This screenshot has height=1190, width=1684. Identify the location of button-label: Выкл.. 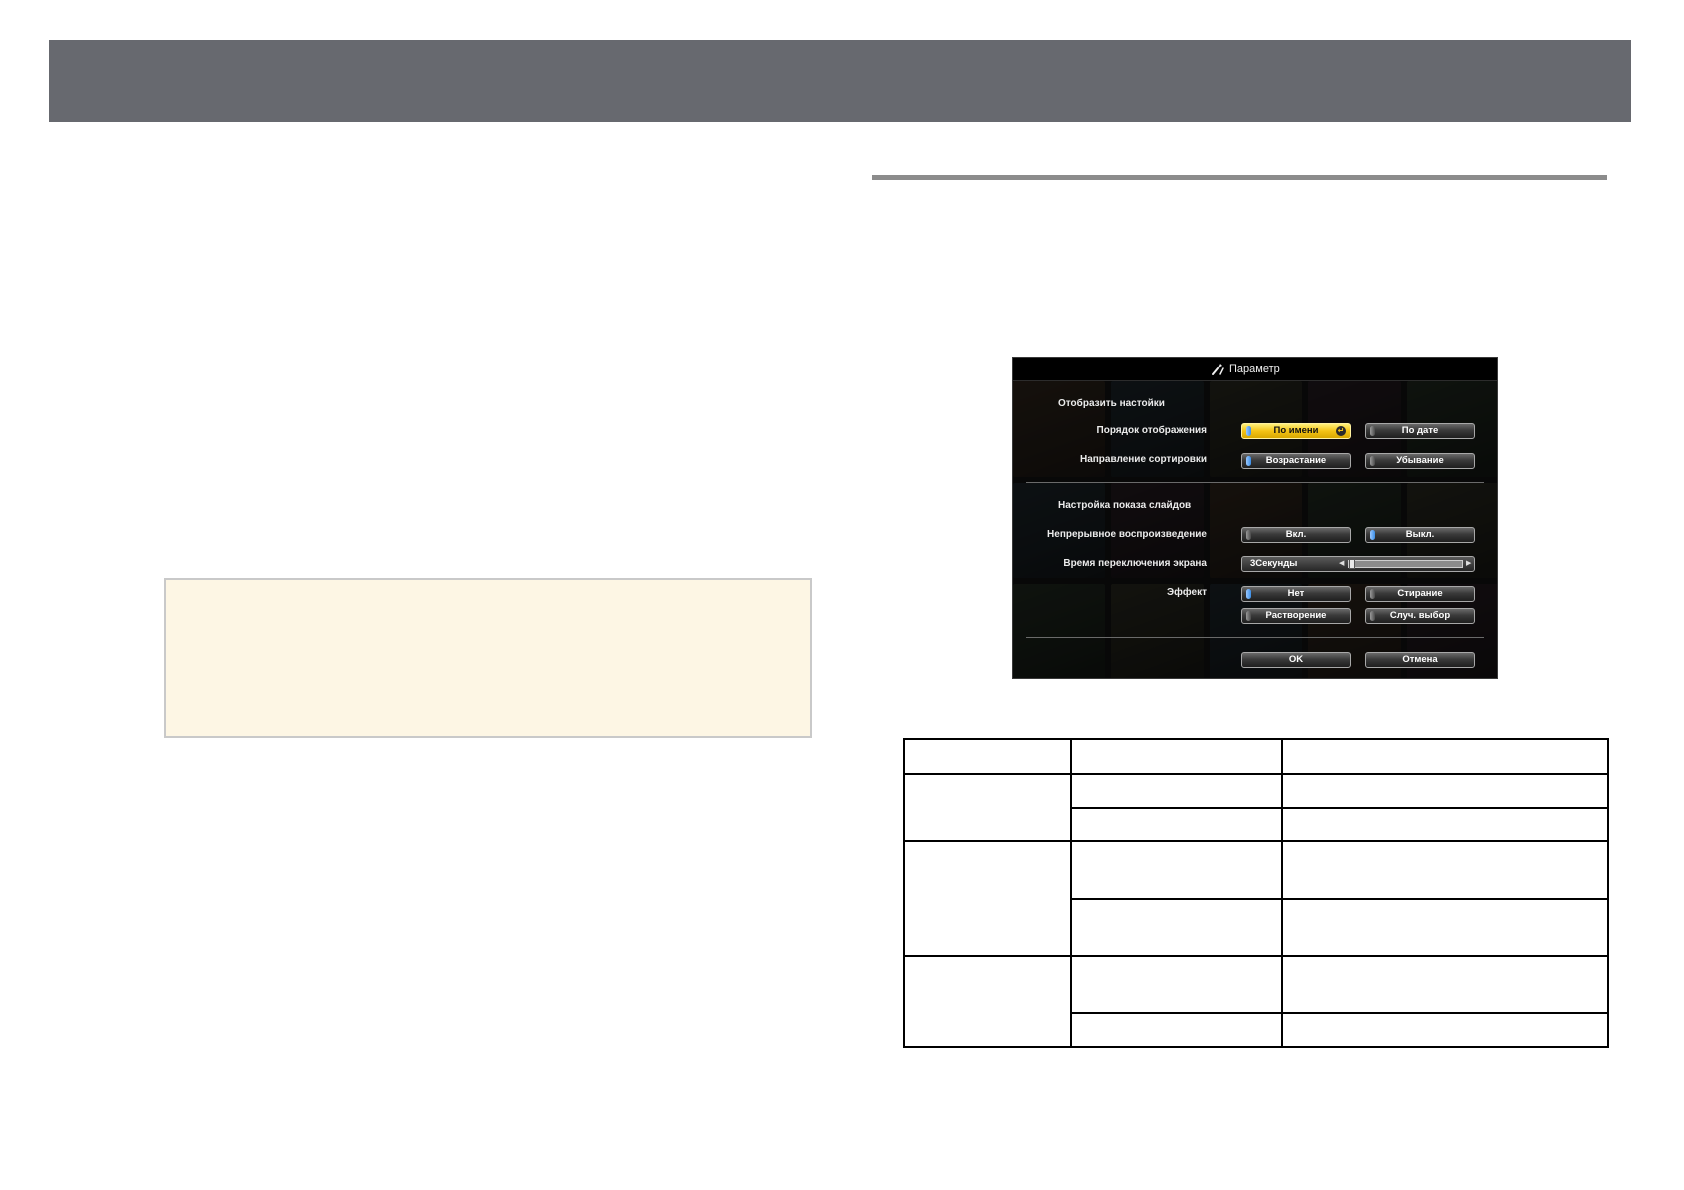
(1420, 534).